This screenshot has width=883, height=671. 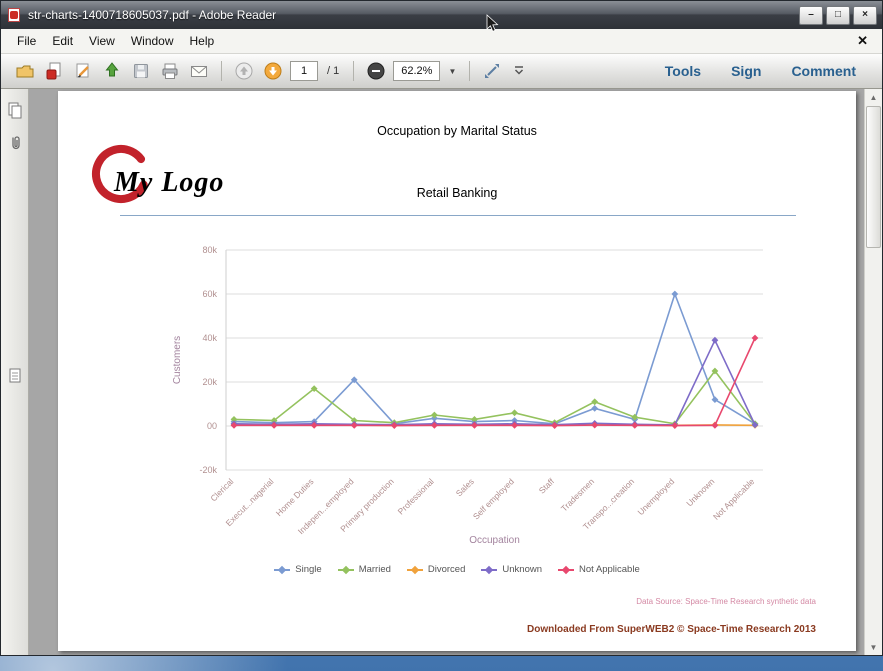 I want to click on y-tick-label: 20k, so click(x=209, y=382).